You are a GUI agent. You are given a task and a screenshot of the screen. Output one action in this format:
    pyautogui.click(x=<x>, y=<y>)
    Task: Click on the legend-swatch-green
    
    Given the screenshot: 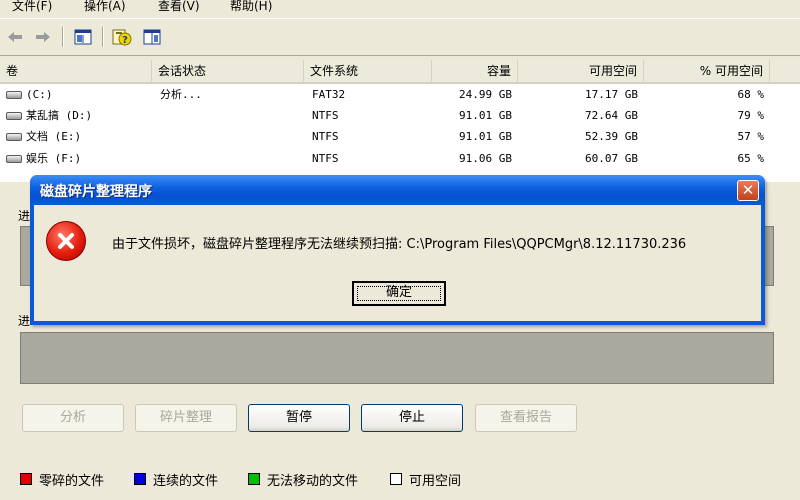 What is the action you would take?
    pyautogui.click(x=254, y=479)
    